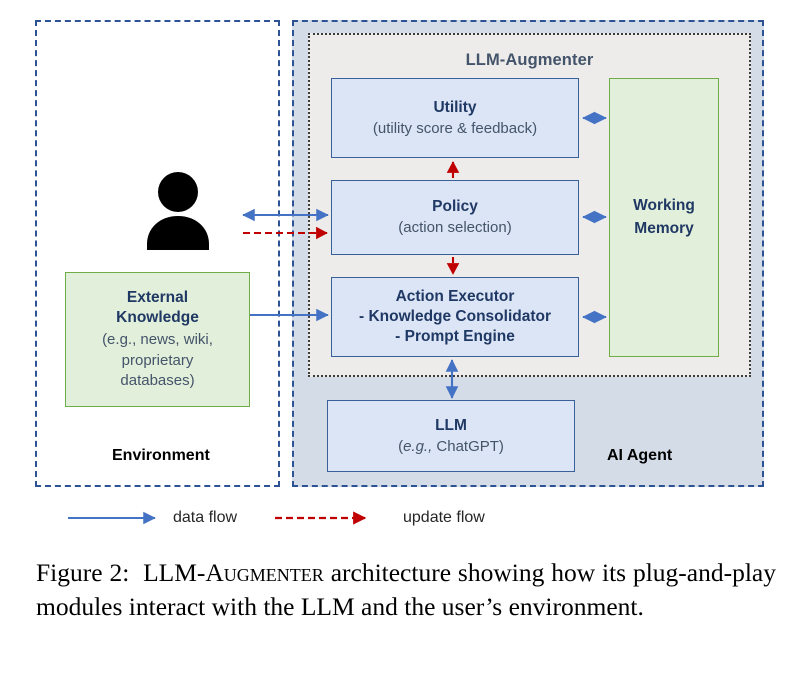 This screenshot has height=697, width=801. Describe the element at coordinates (205, 517) in the screenshot. I see `legend-data-flow-label: data flow` at that location.